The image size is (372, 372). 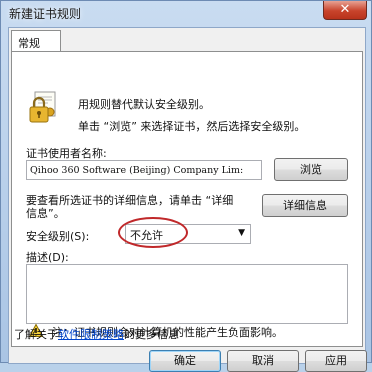 What do you see at coordinates (144, 104) in the screenshot?
I see `intro-line-1: 用规则替代默认安全级别。` at bounding box center [144, 104].